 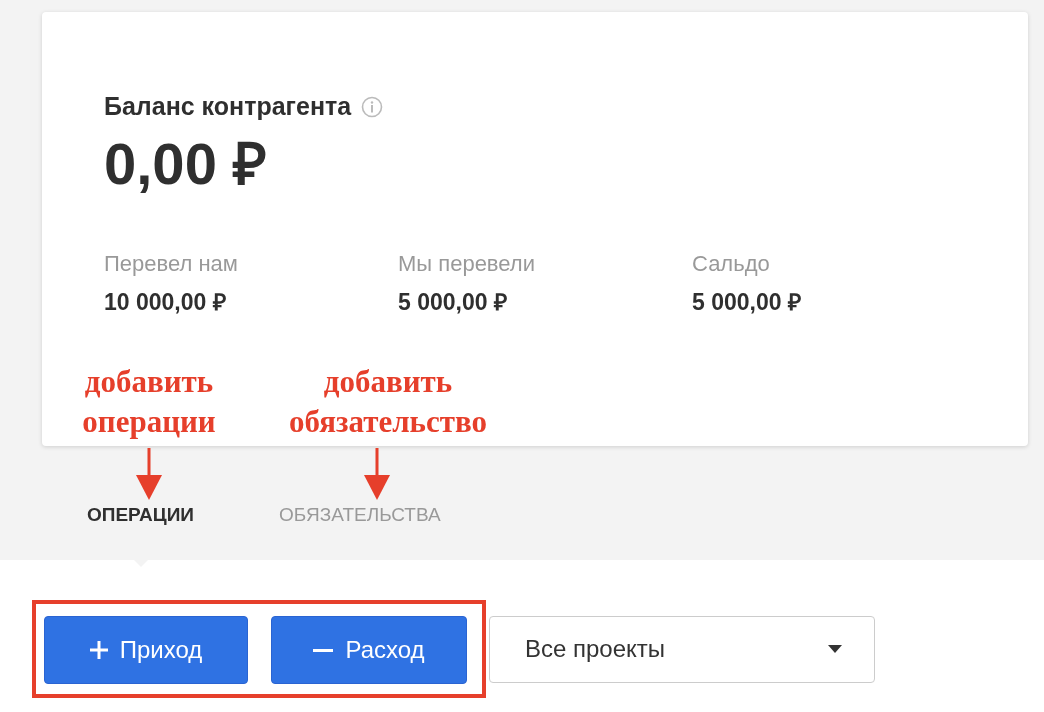 What do you see at coordinates (731, 264) in the screenshot?
I see `stat-label: Сальдо` at bounding box center [731, 264].